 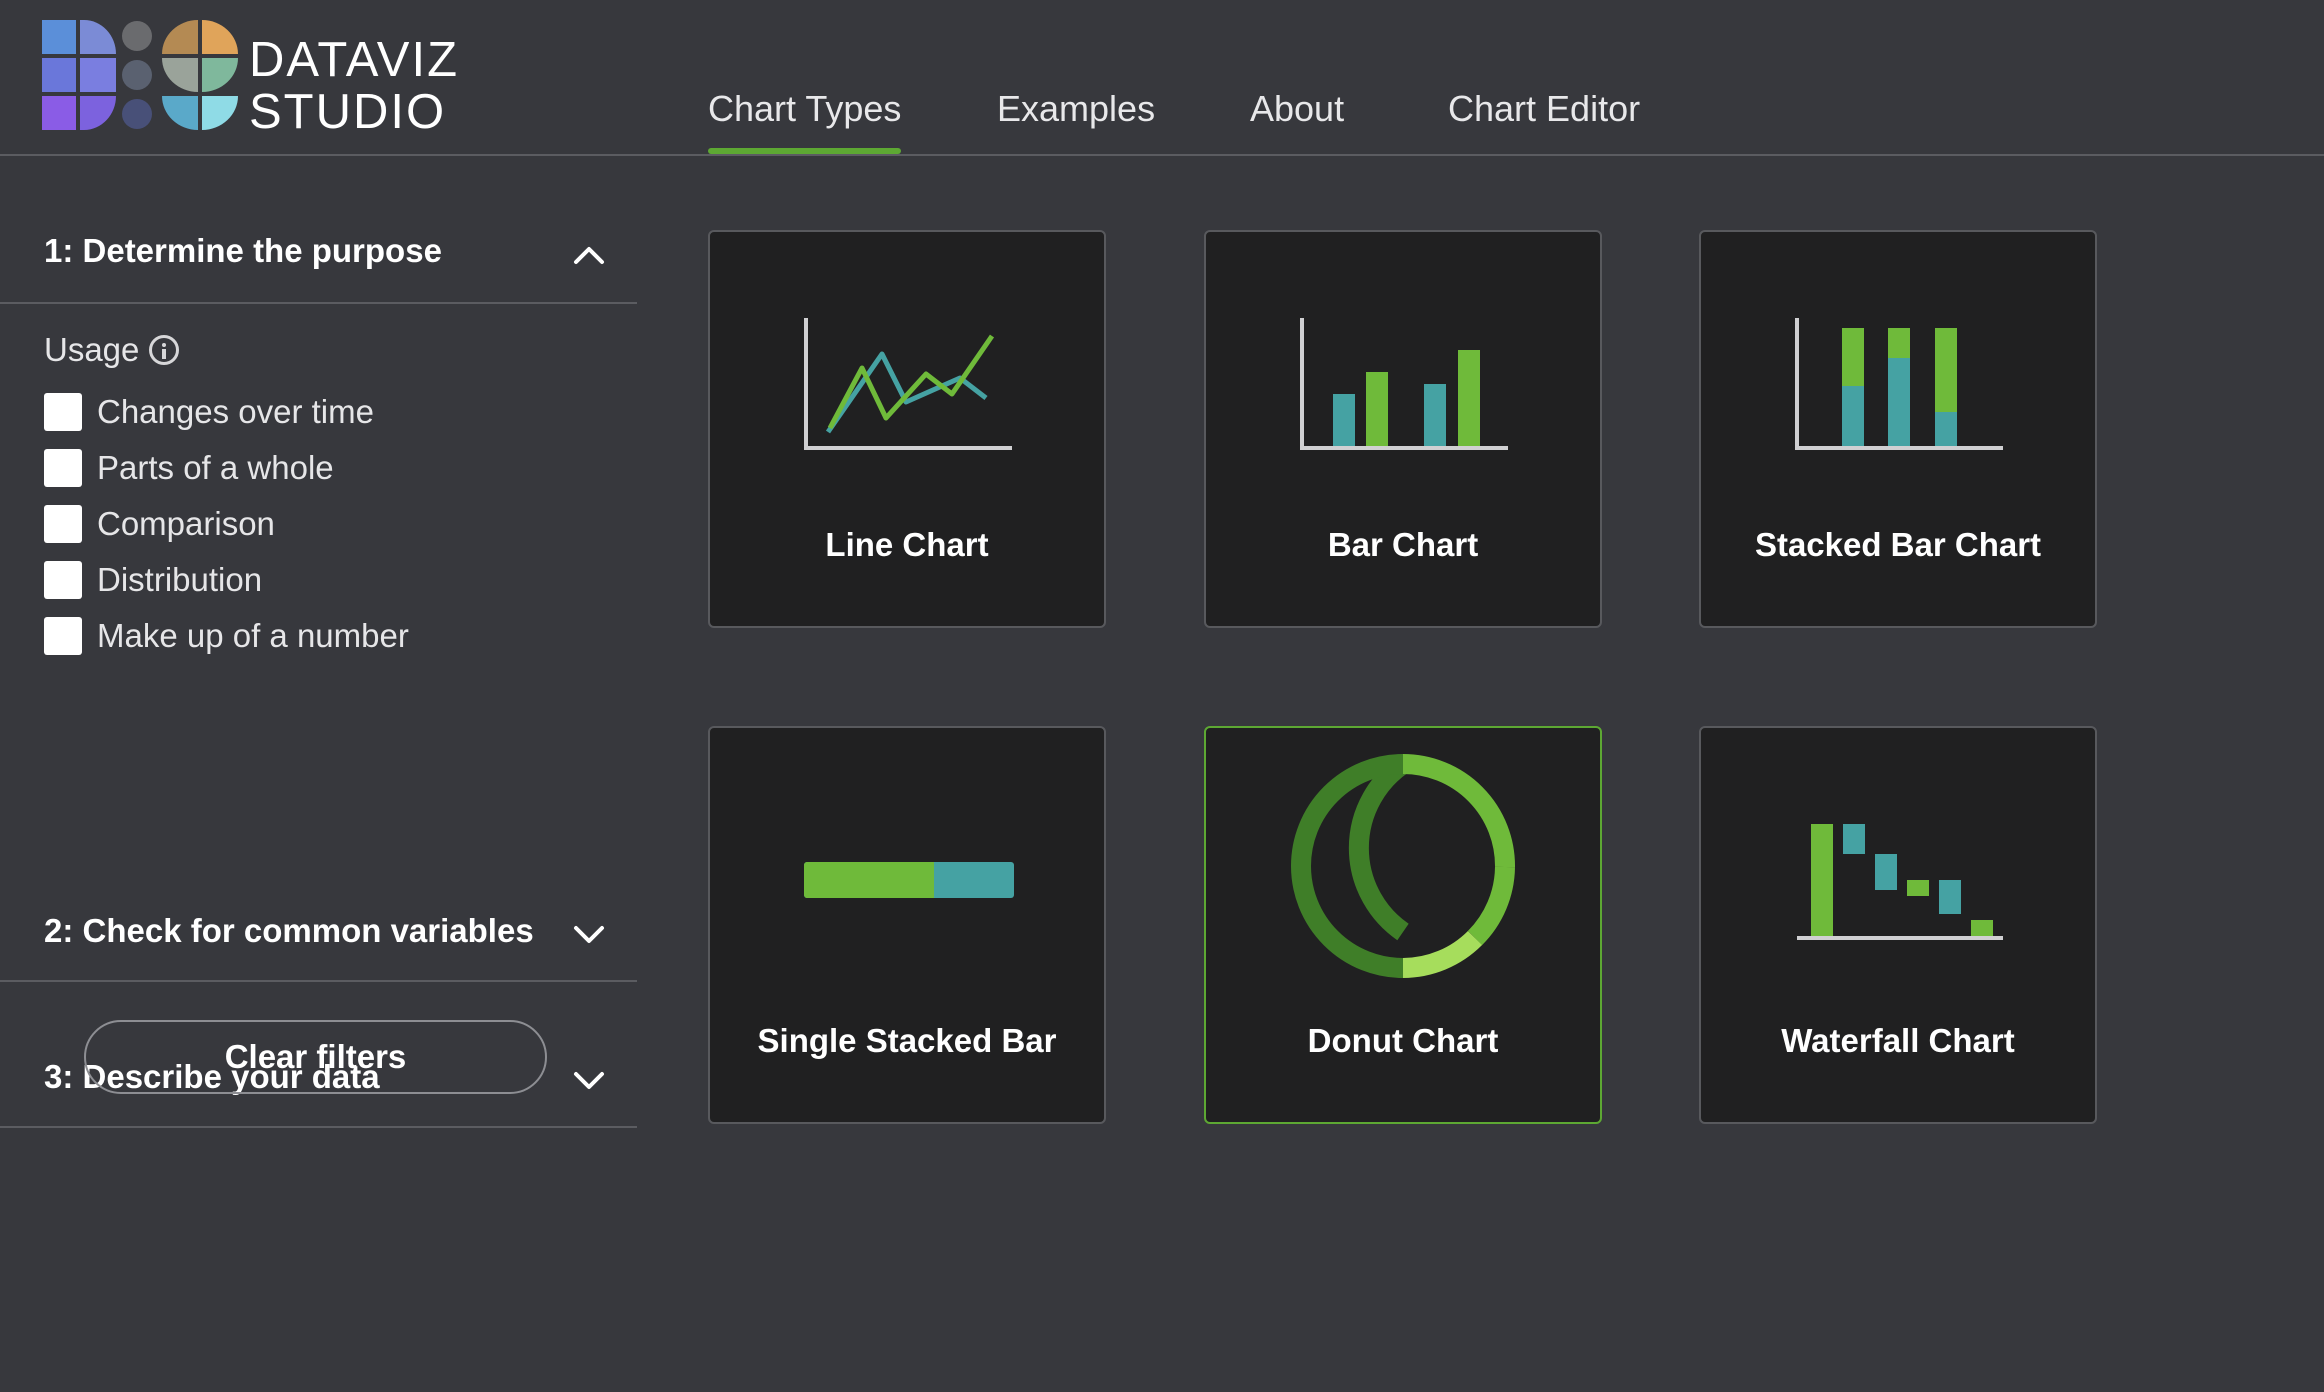 I want to click on card-label: Donut Chart, so click(x=1403, y=1040).